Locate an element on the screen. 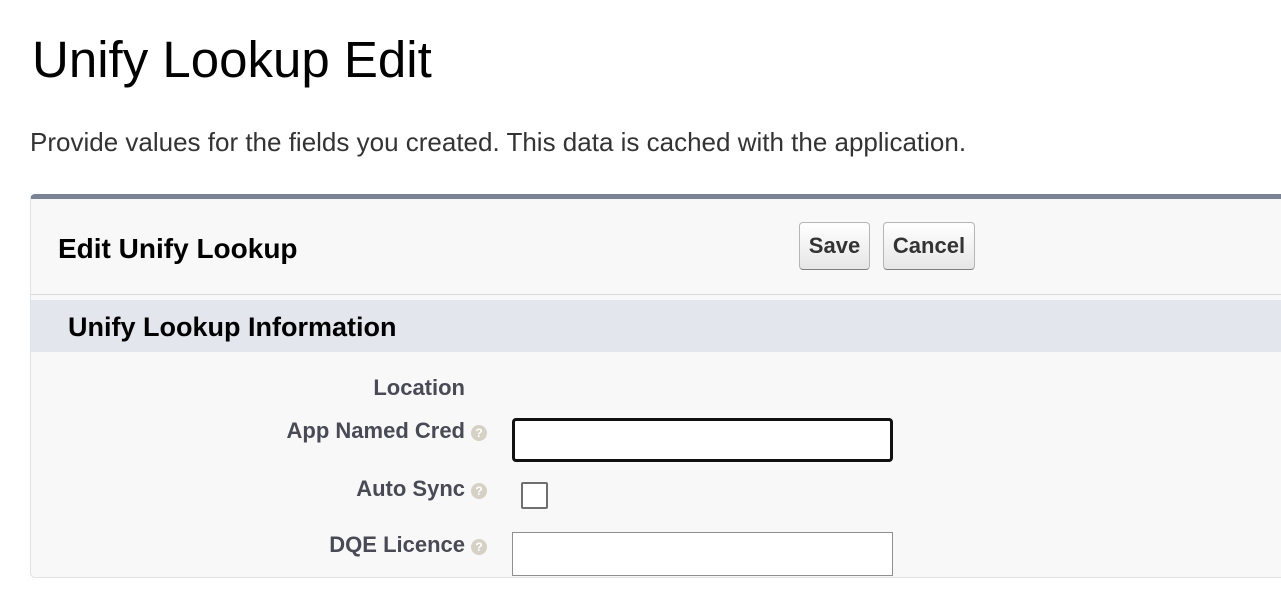  location-label: Location is located at coordinates (419, 387).